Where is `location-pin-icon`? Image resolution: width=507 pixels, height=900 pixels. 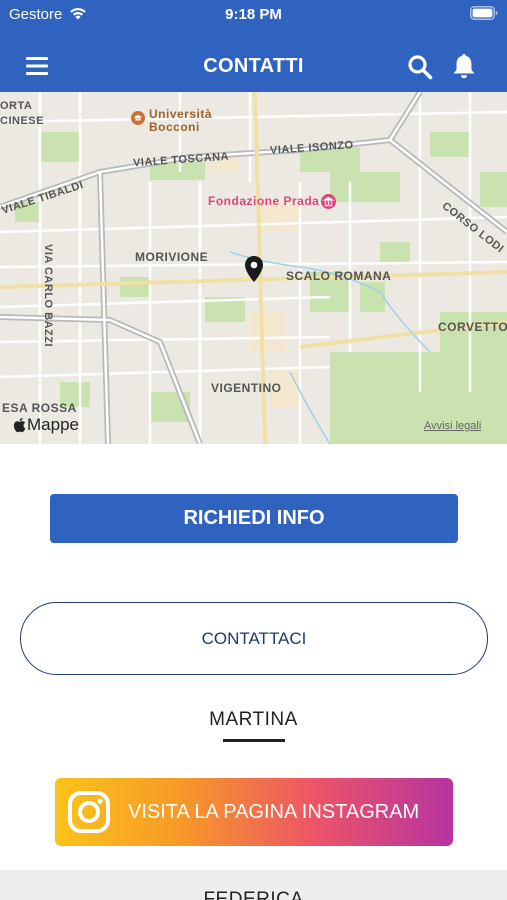 location-pin-icon is located at coordinates (254, 269).